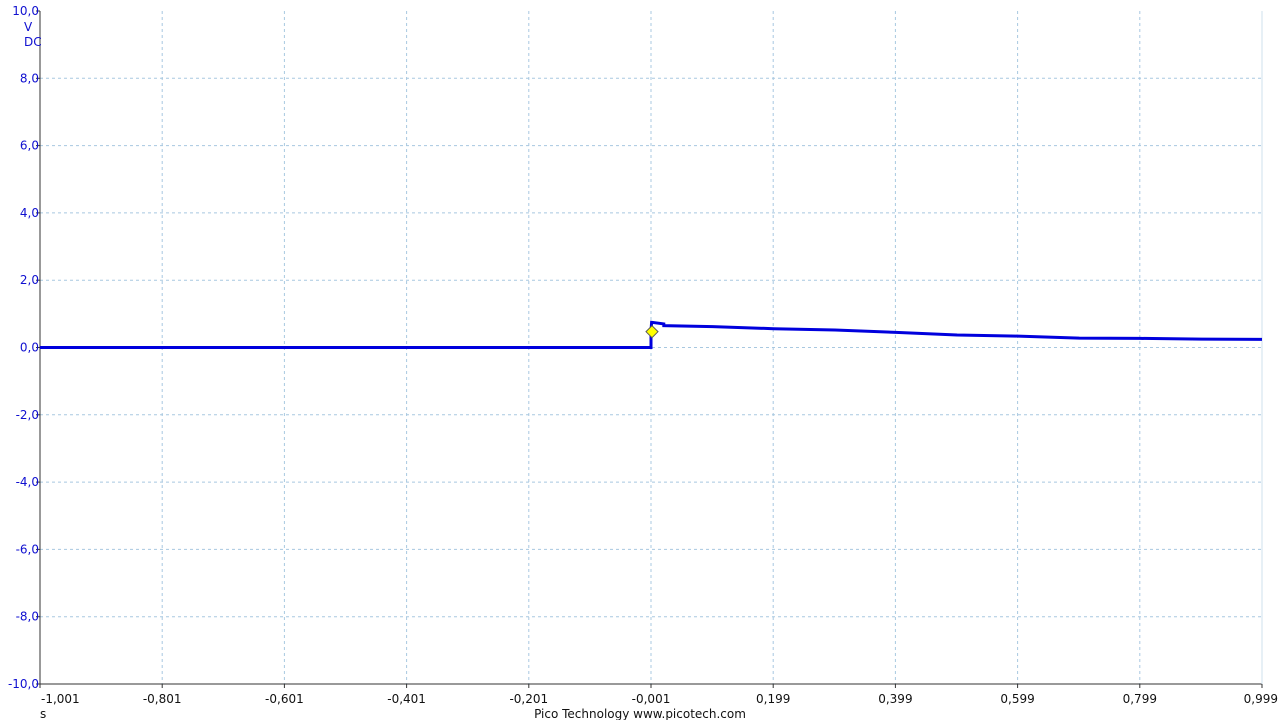 The width and height of the screenshot is (1280, 720). Describe the element at coordinates (1140, 699) in the screenshot. I see `x-tick-label: 0,799` at that location.